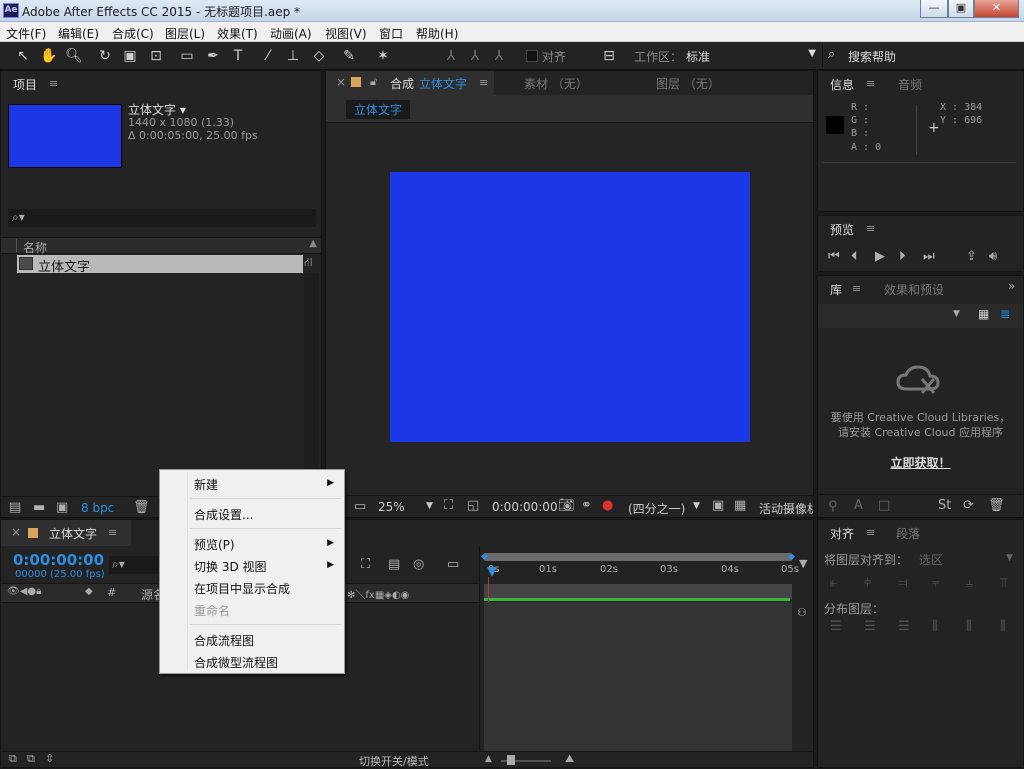  I want to click on align-checkbox, so click(532, 56).